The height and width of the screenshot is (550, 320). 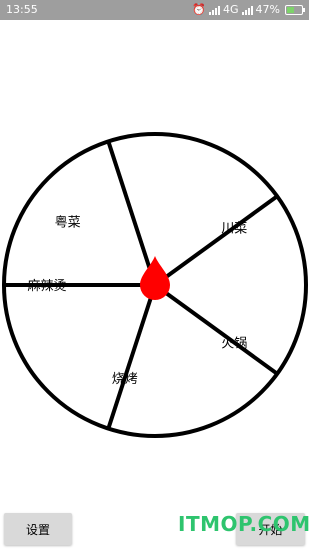 What do you see at coordinates (295, 9) in the screenshot?
I see `battery-icon` at bounding box center [295, 9].